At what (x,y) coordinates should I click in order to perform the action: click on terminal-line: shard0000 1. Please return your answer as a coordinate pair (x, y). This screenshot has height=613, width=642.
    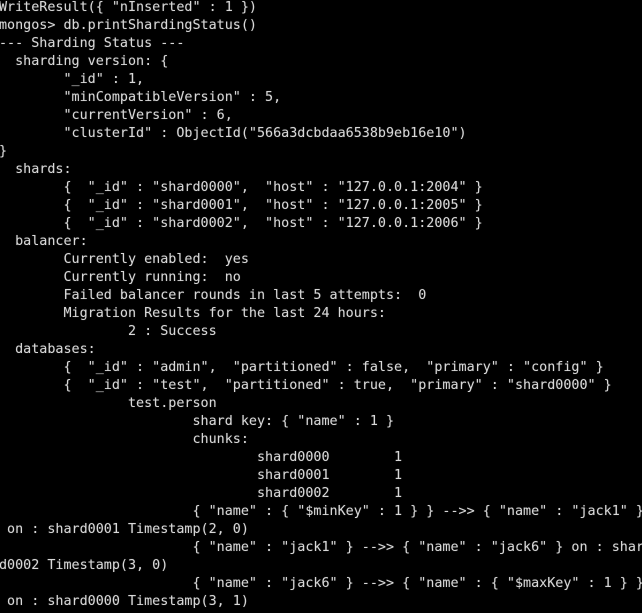
    Looking at the image, I should click on (201, 457).